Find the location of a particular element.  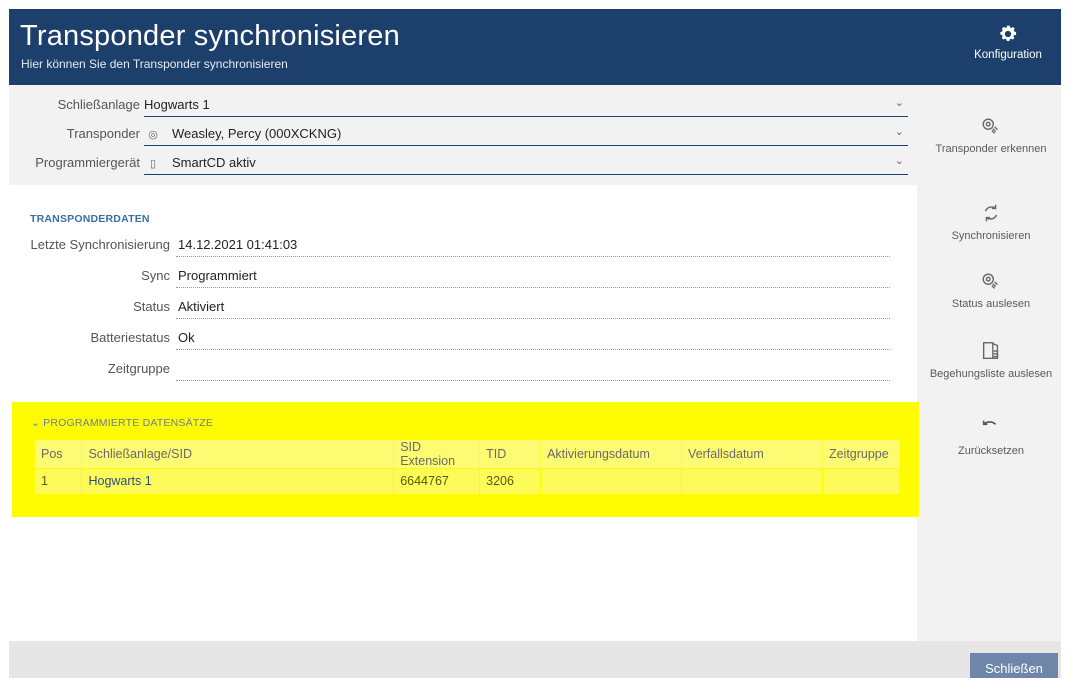

close-button: Schließen is located at coordinates (1014, 665).